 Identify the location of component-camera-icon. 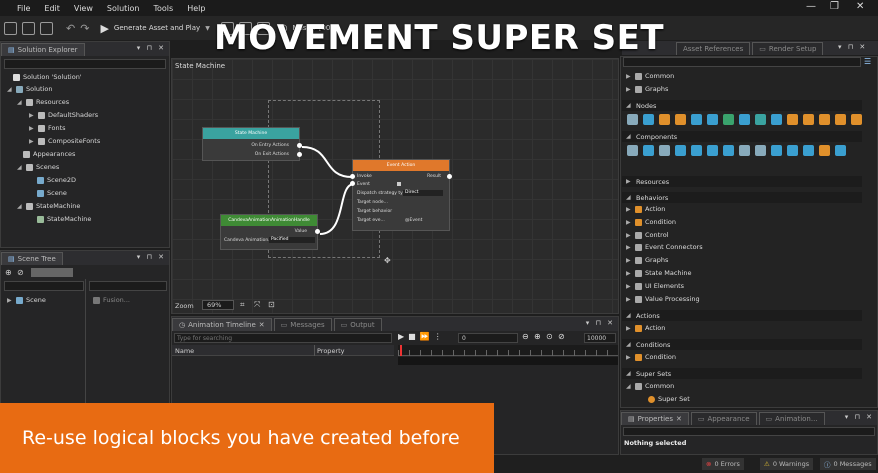
(808, 150).